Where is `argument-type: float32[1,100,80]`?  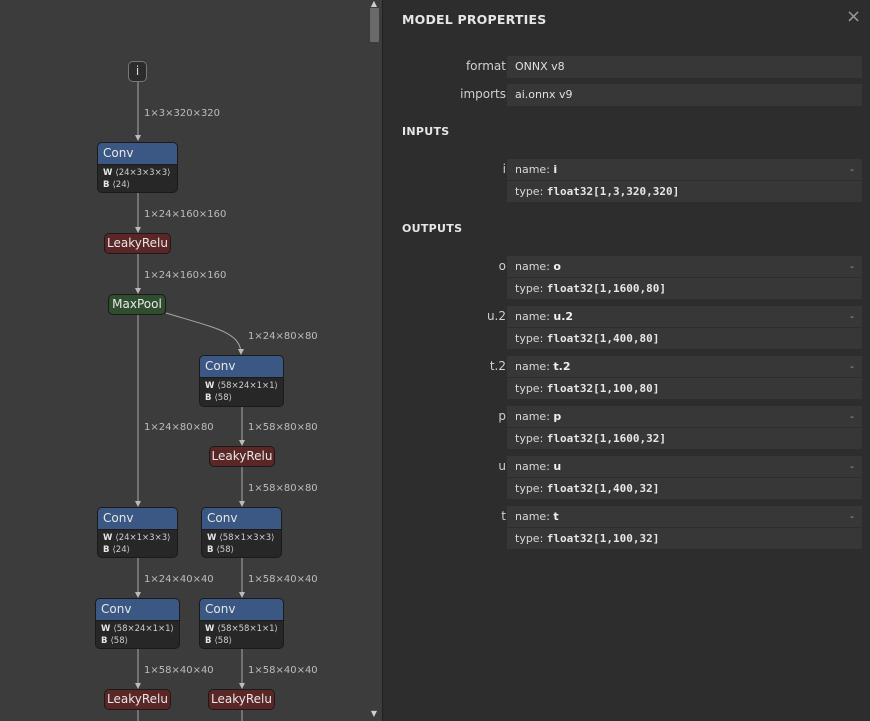 argument-type: float32[1,100,80] is located at coordinates (603, 388).